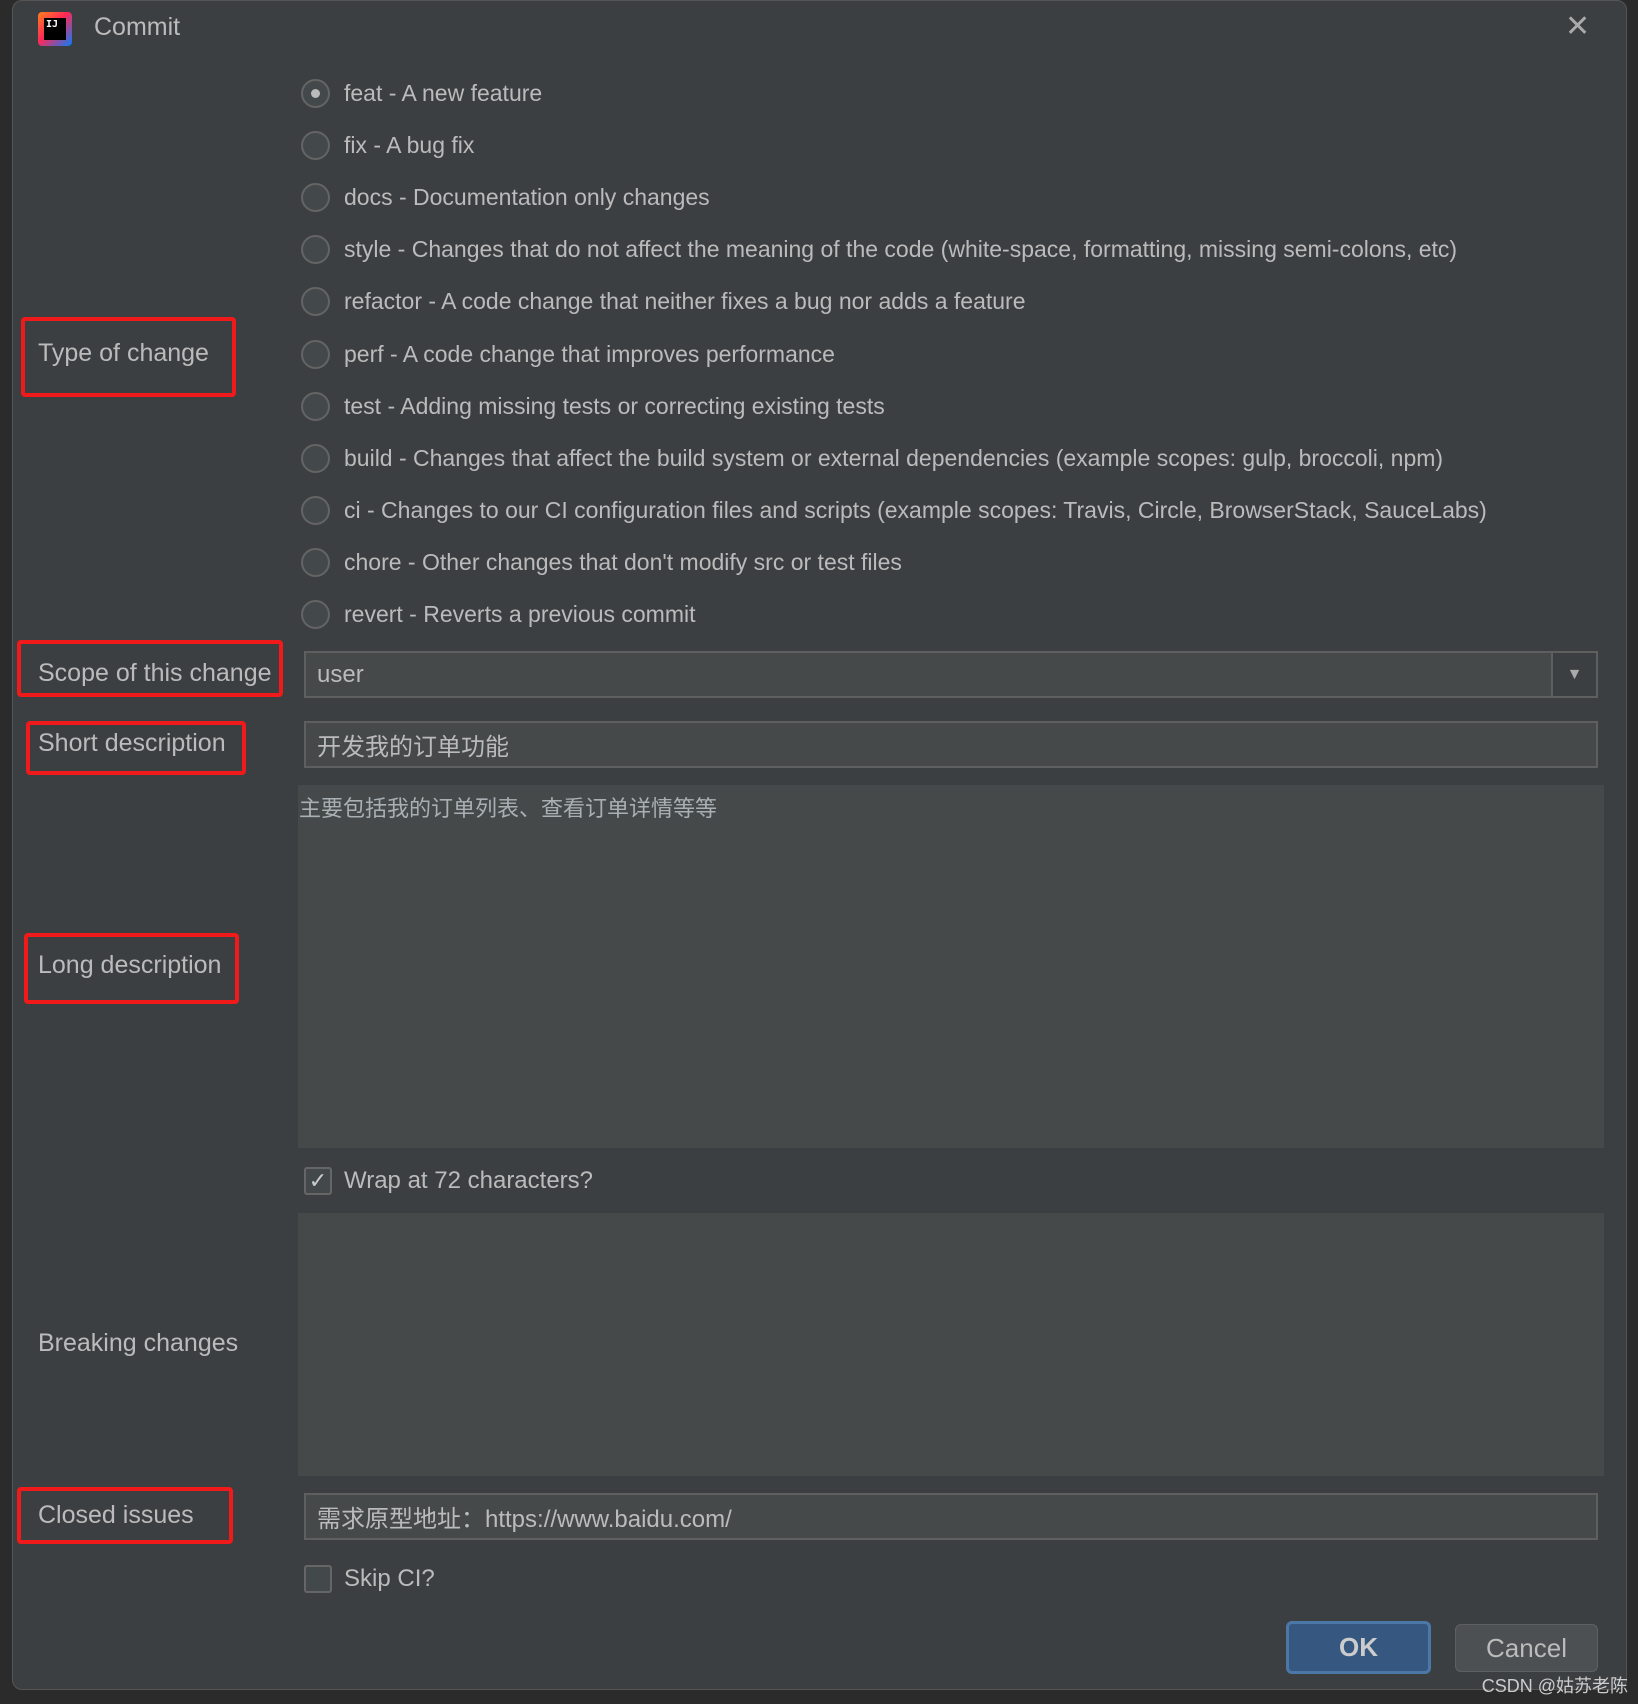 The image size is (1638, 1704). Describe the element at coordinates (340, 674) in the screenshot. I see `scope-value: user` at that location.